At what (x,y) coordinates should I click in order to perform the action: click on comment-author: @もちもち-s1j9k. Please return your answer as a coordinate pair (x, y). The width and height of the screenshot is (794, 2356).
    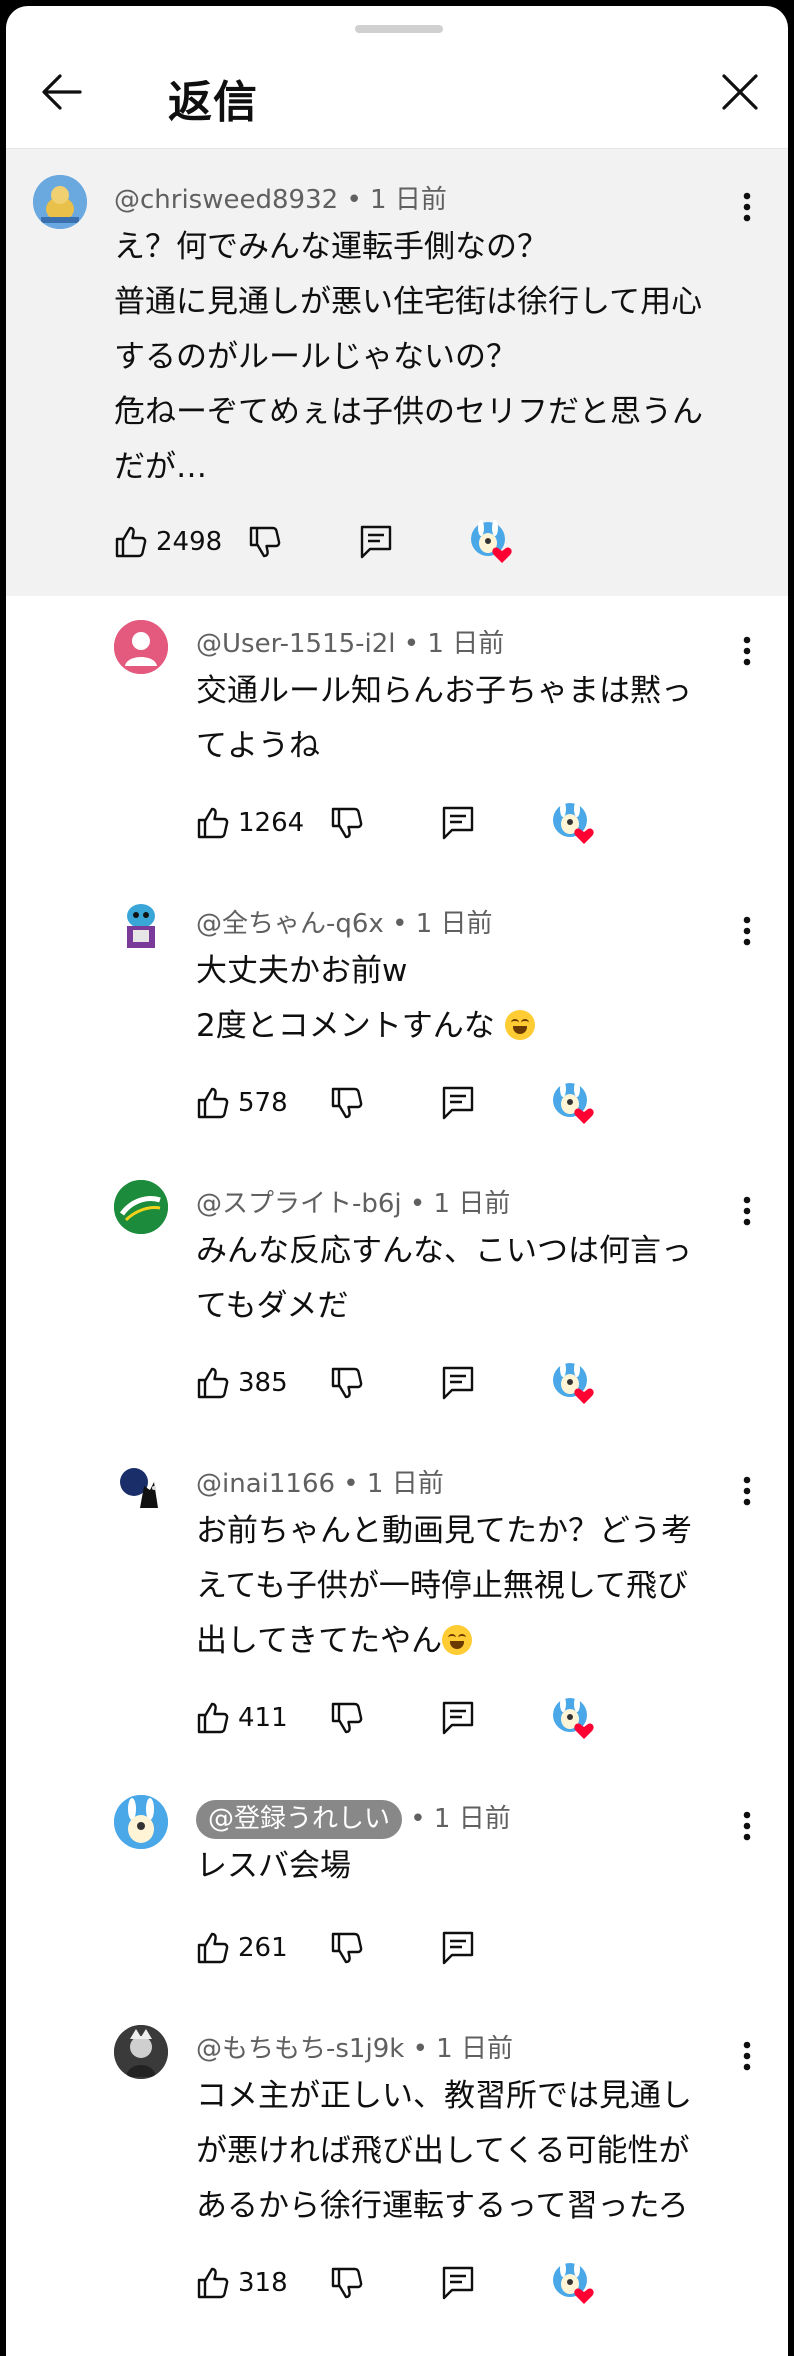
    Looking at the image, I should click on (300, 2049).